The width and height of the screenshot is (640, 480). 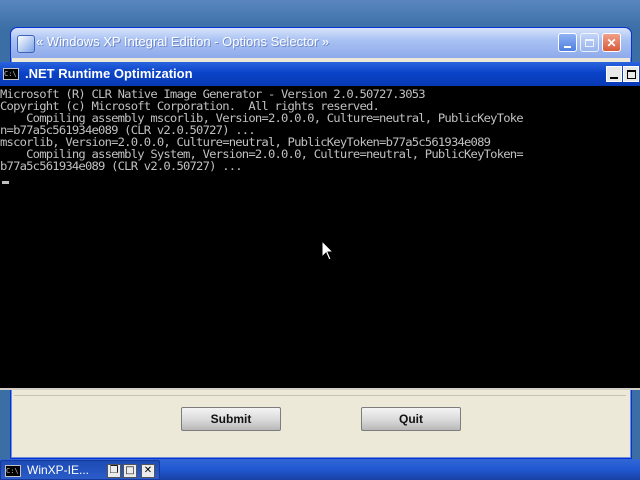 What do you see at coordinates (109, 73) in the screenshot?
I see `console-title: .NET Runtime Optimization` at bounding box center [109, 73].